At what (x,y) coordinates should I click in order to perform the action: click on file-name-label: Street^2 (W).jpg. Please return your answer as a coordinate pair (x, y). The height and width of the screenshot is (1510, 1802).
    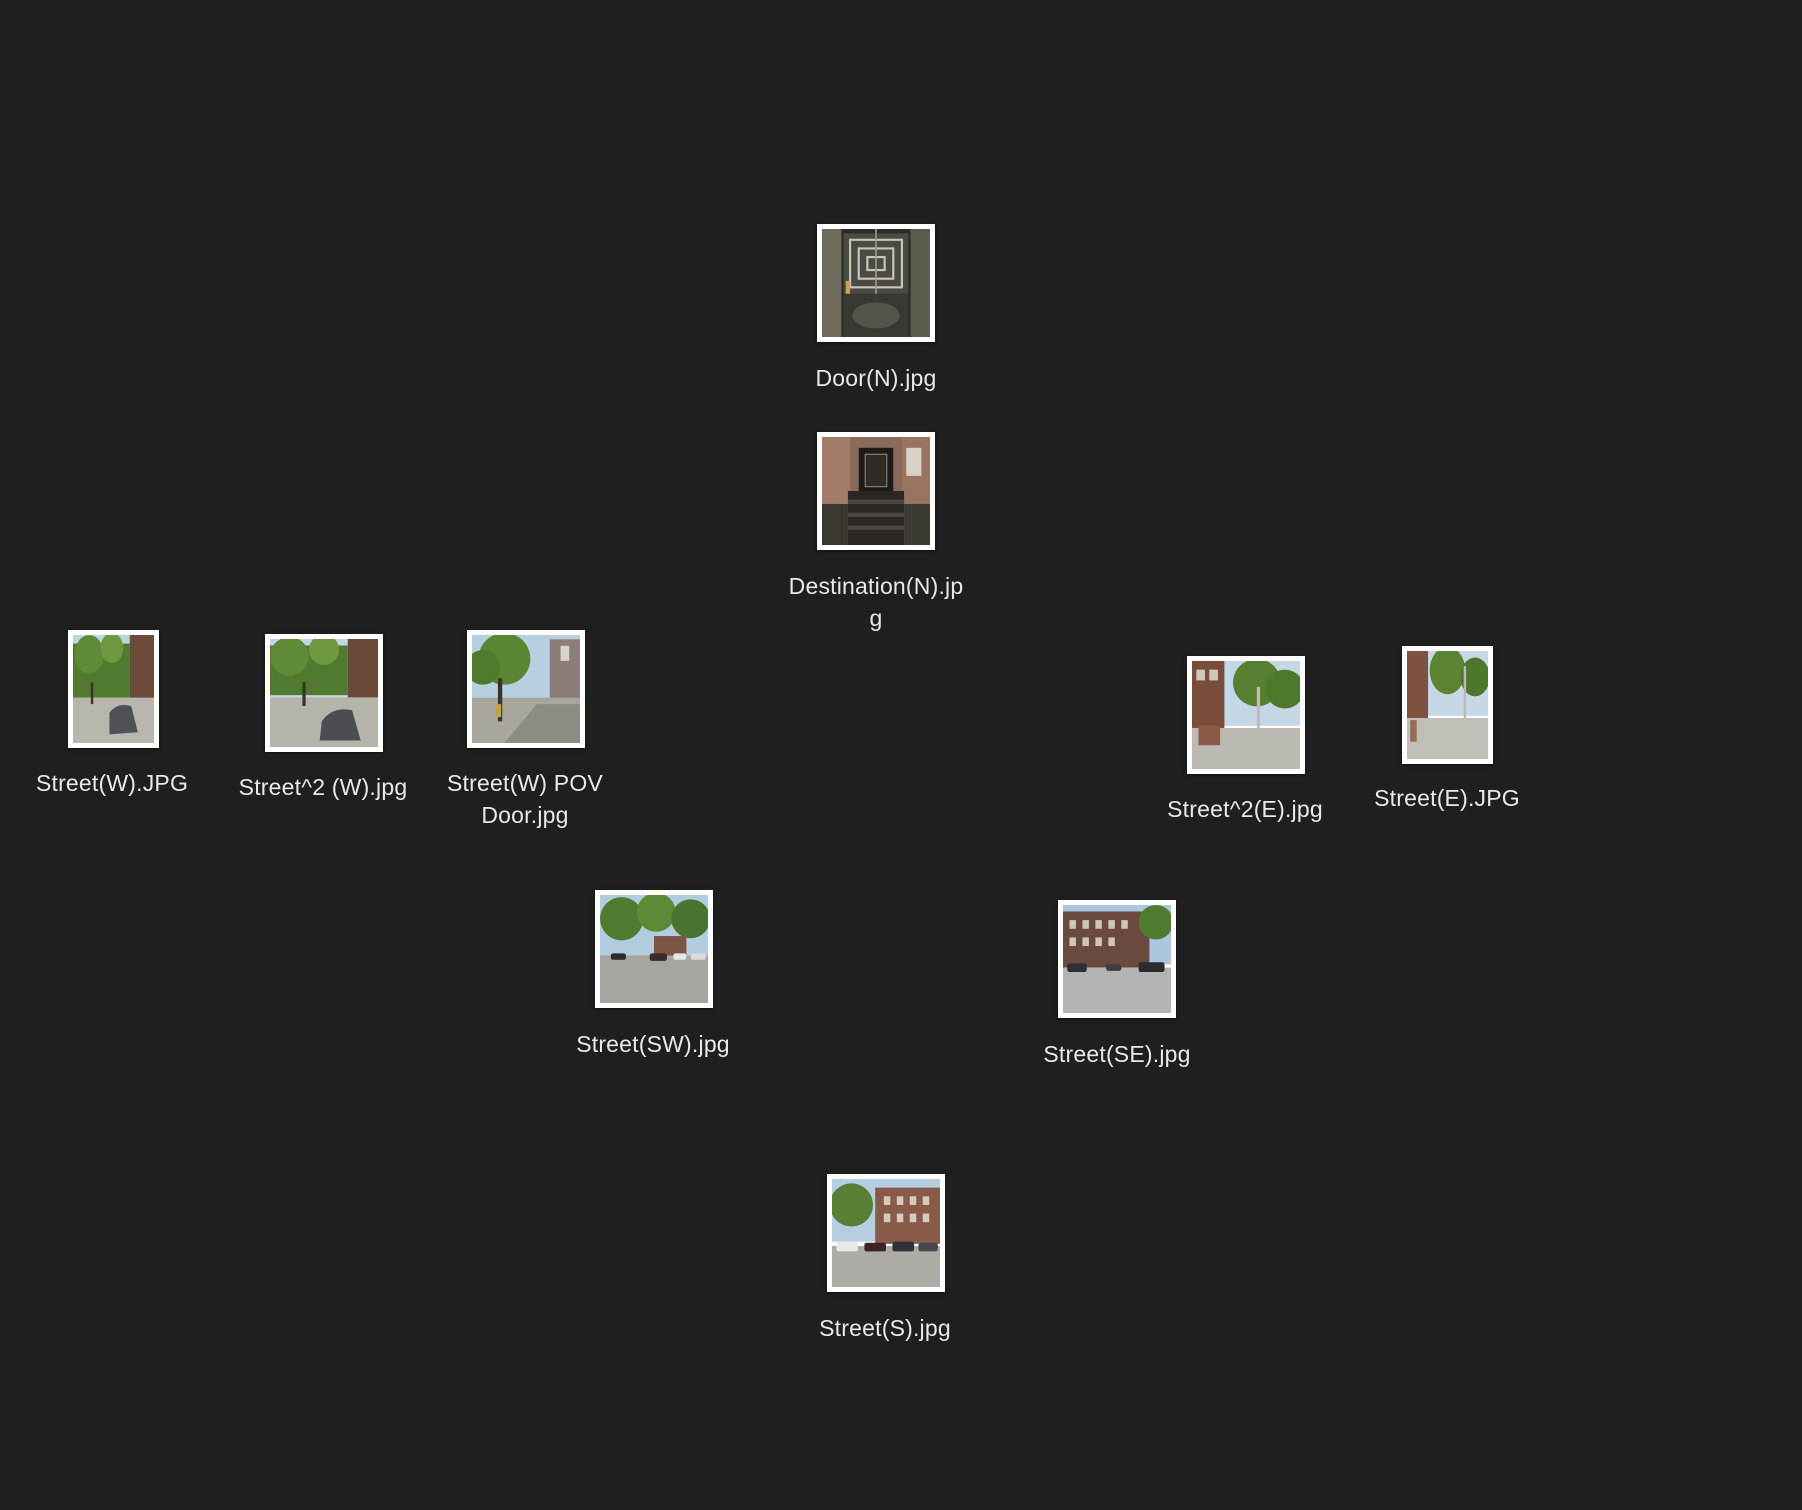
    Looking at the image, I should click on (323, 787).